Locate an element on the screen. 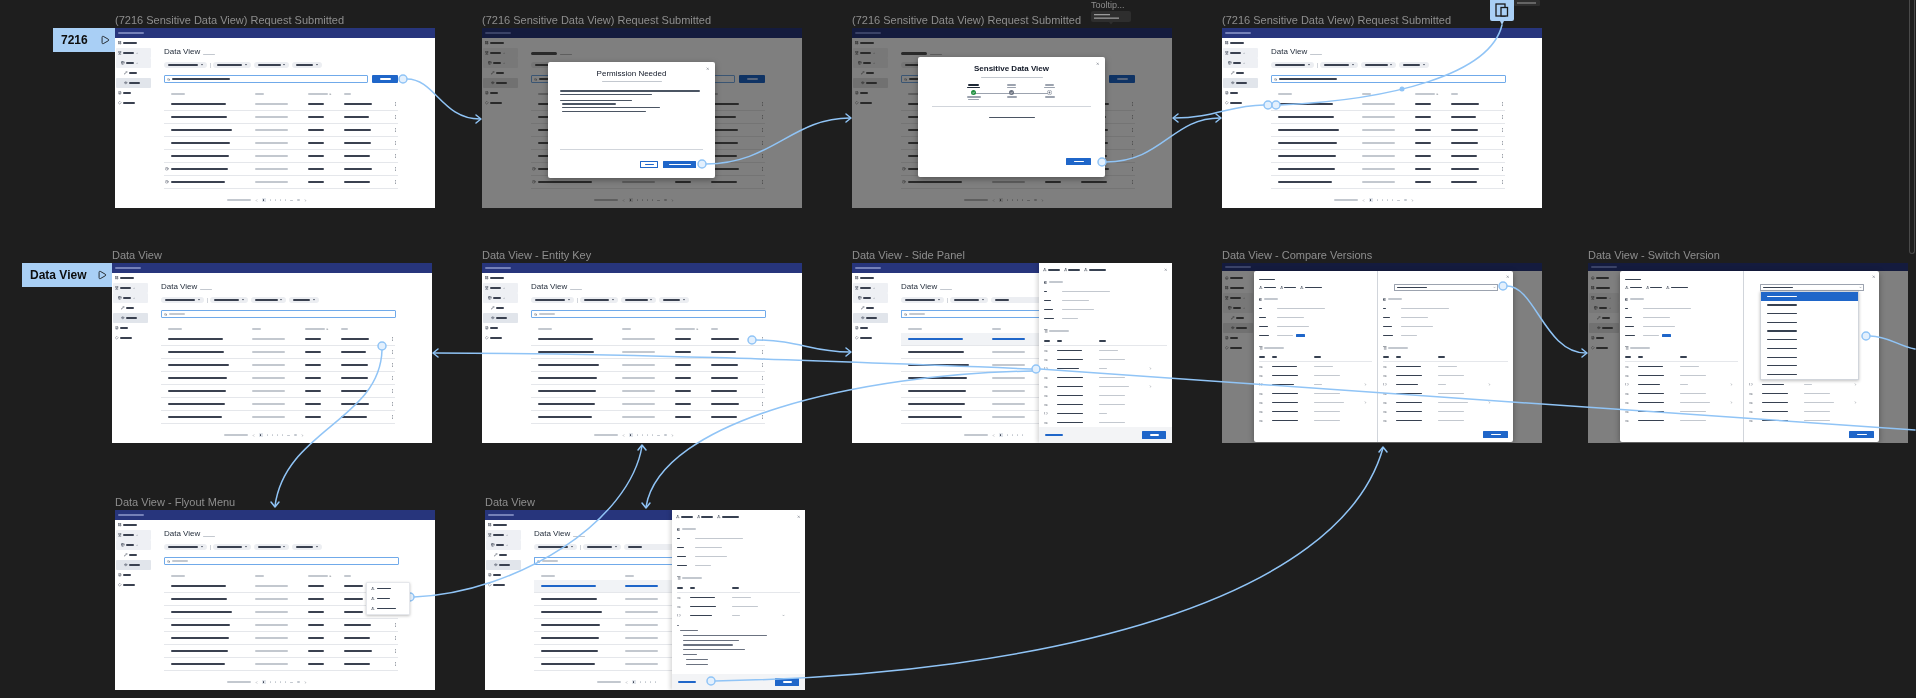 The width and height of the screenshot is (1916, 698). list-icon is located at coordinates (1627, 348).